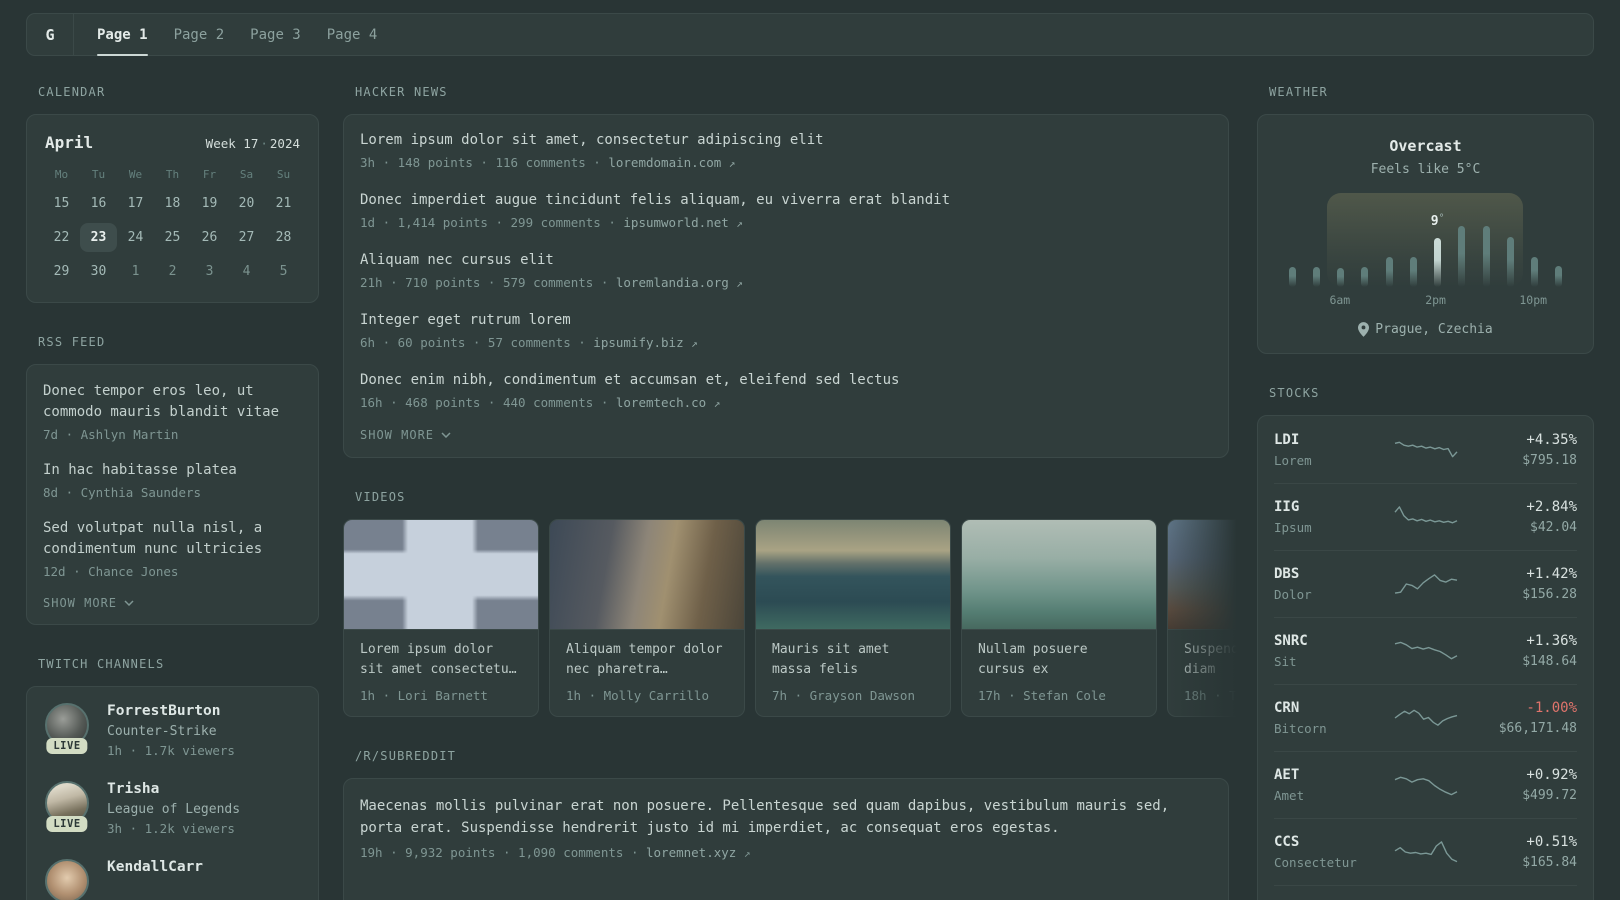  I want to click on stock-row: AHS+0.46%, so click(1425, 892).